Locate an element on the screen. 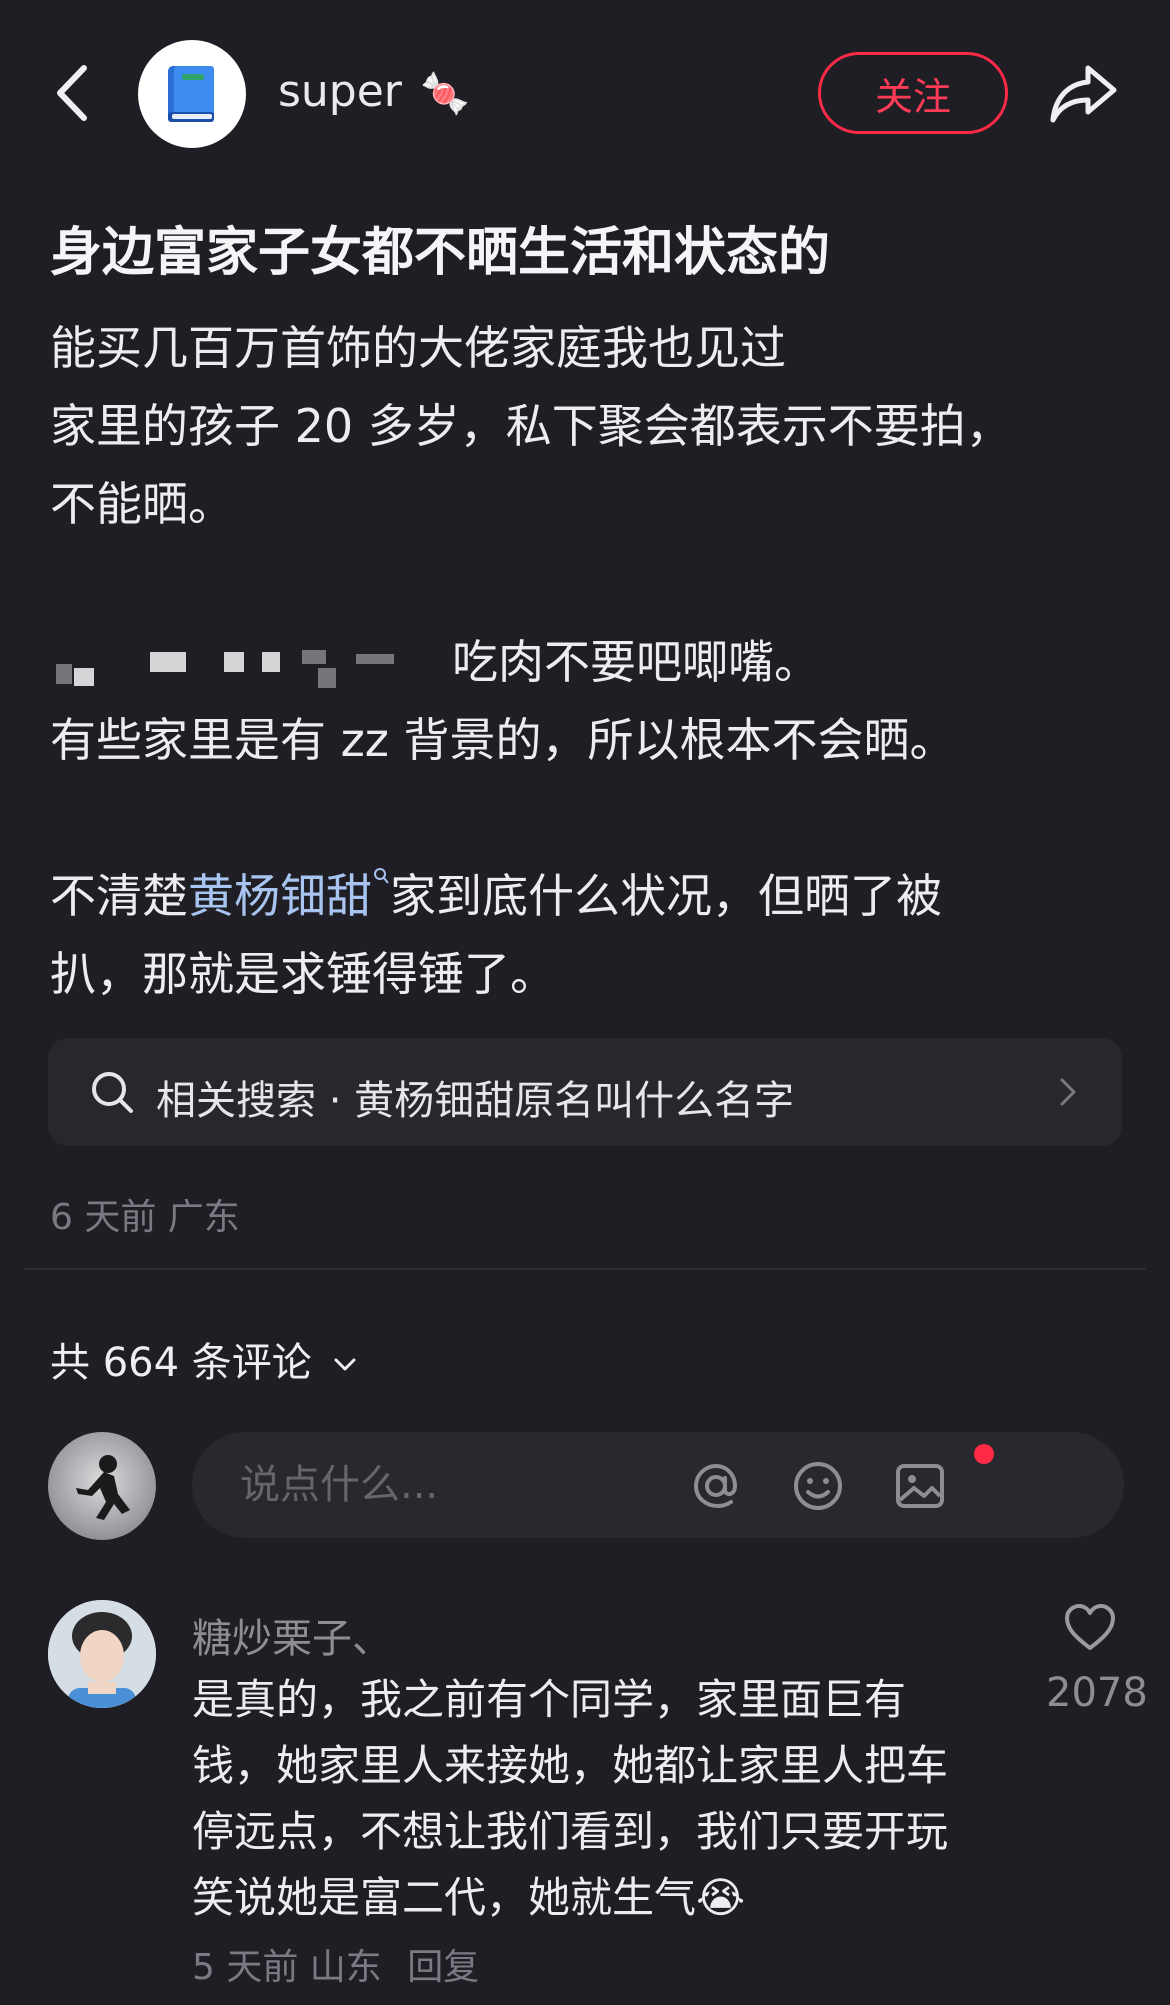 Image resolution: width=1170 pixels, height=2005 pixels. like-button is located at coordinates (1090, 1628).